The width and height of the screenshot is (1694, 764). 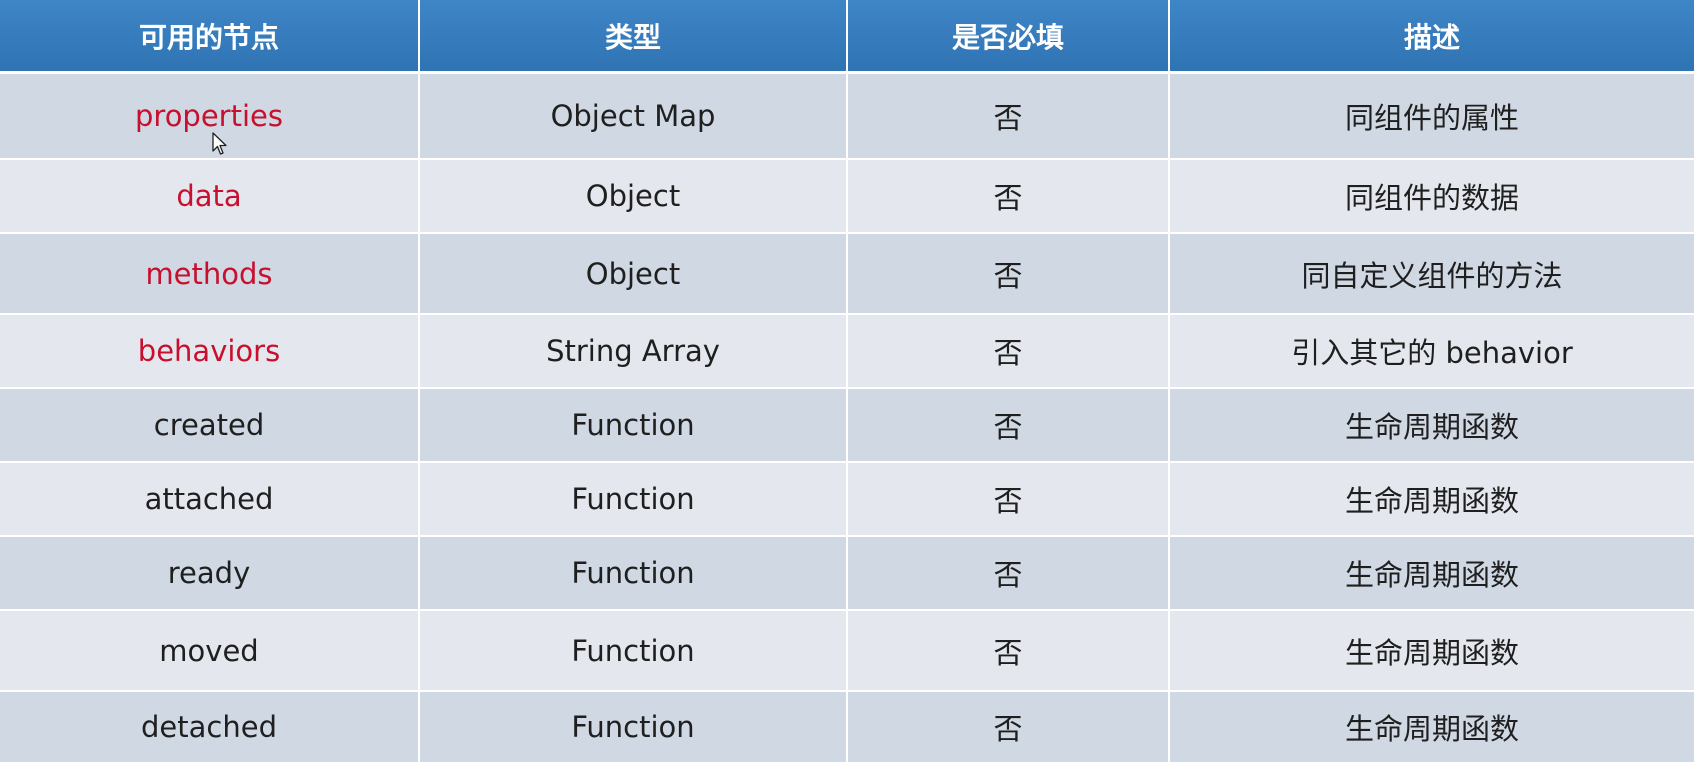 I want to click on cell-node: methods, so click(x=210, y=274).